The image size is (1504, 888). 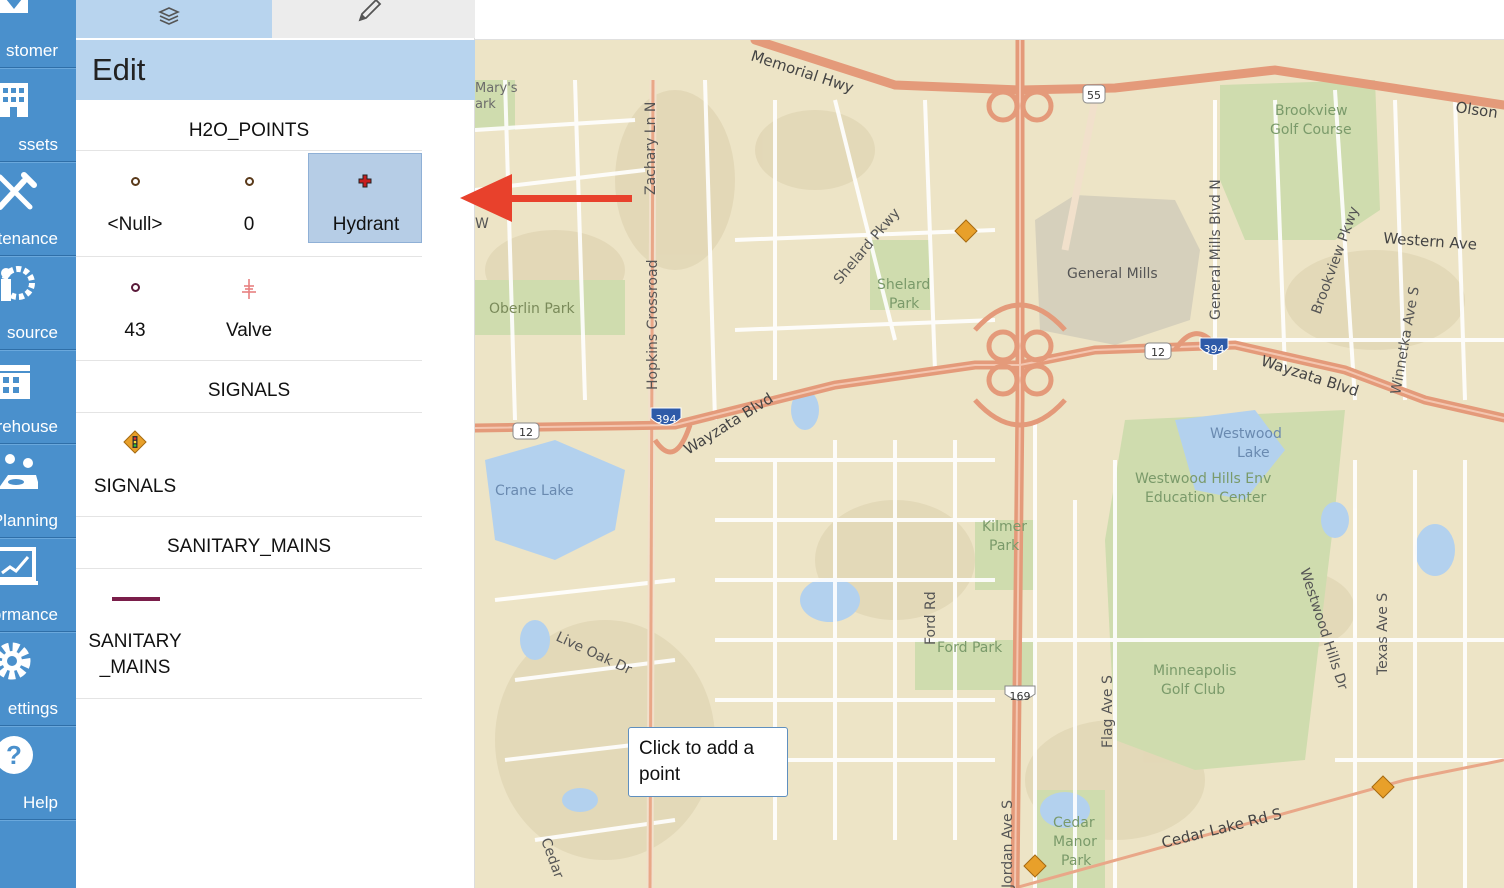 I want to click on template-zero: 0, so click(x=249, y=198).